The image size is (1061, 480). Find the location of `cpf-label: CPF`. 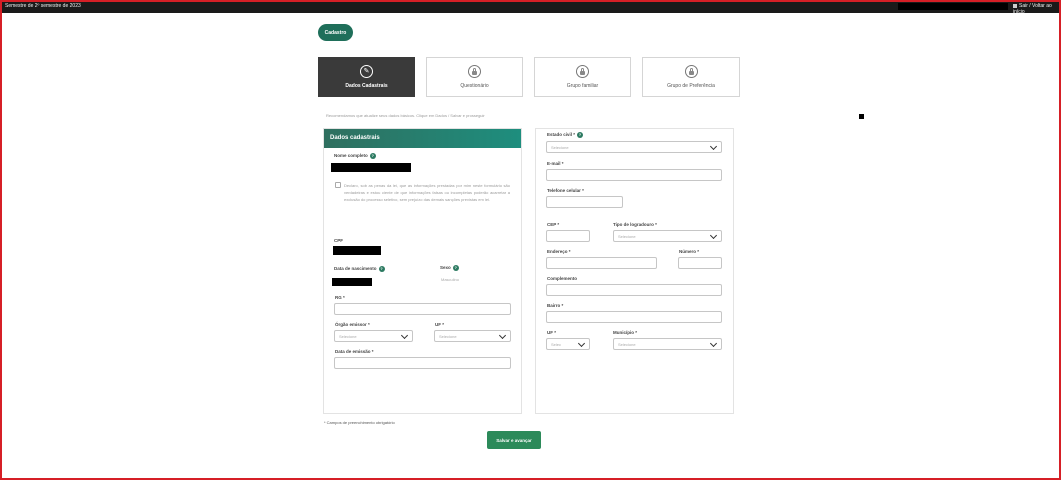

cpf-label: CPF is located at coordinates (338, 240).